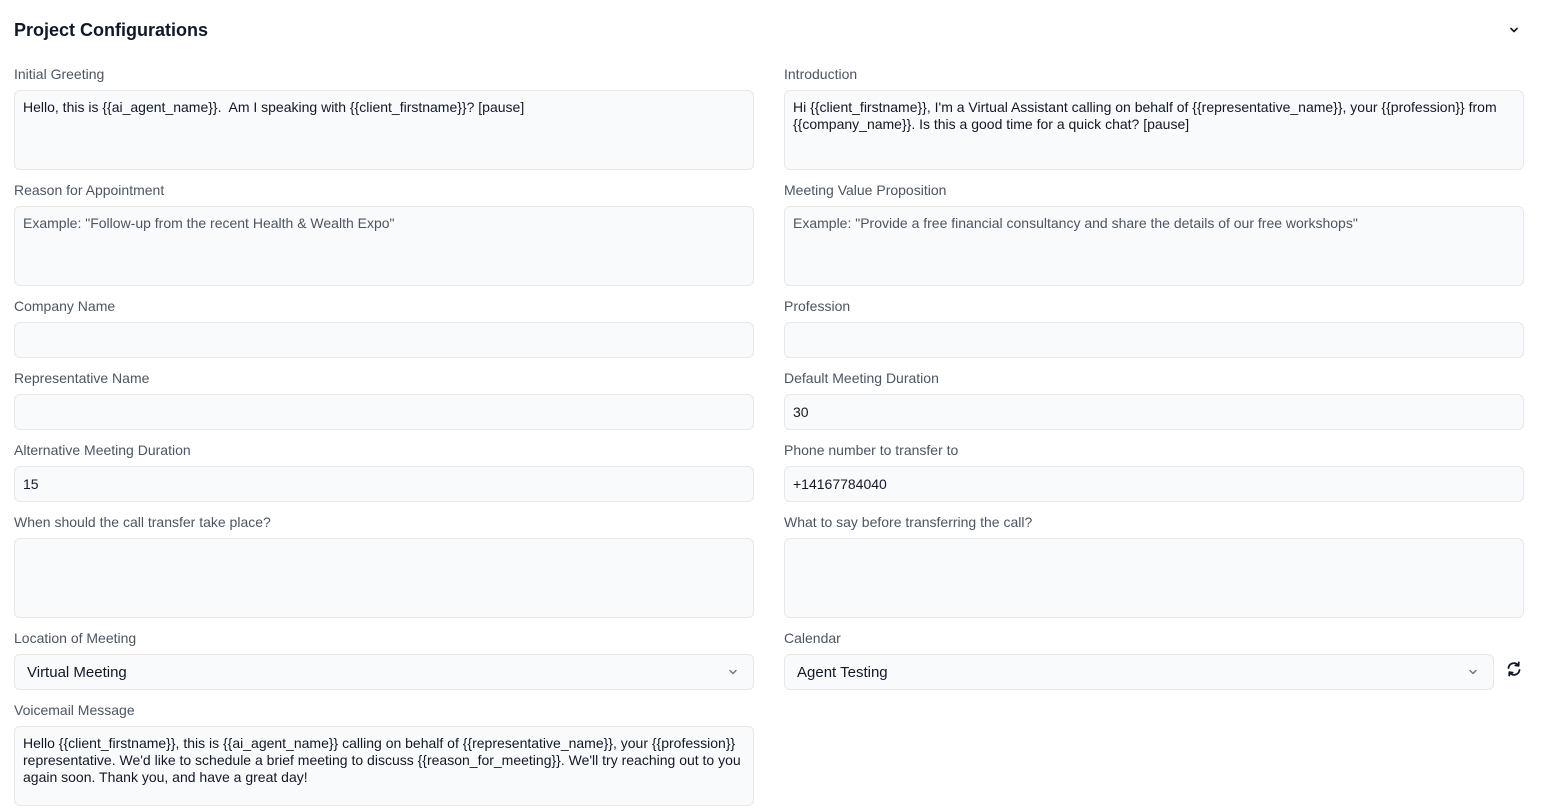 Image resolution: width=1545 pixels, height=810 pixels. What do you see at coordinates (111, 30) in the screenshot?
I see `page-title: Project Configurations` at bounding box center [111, 30].